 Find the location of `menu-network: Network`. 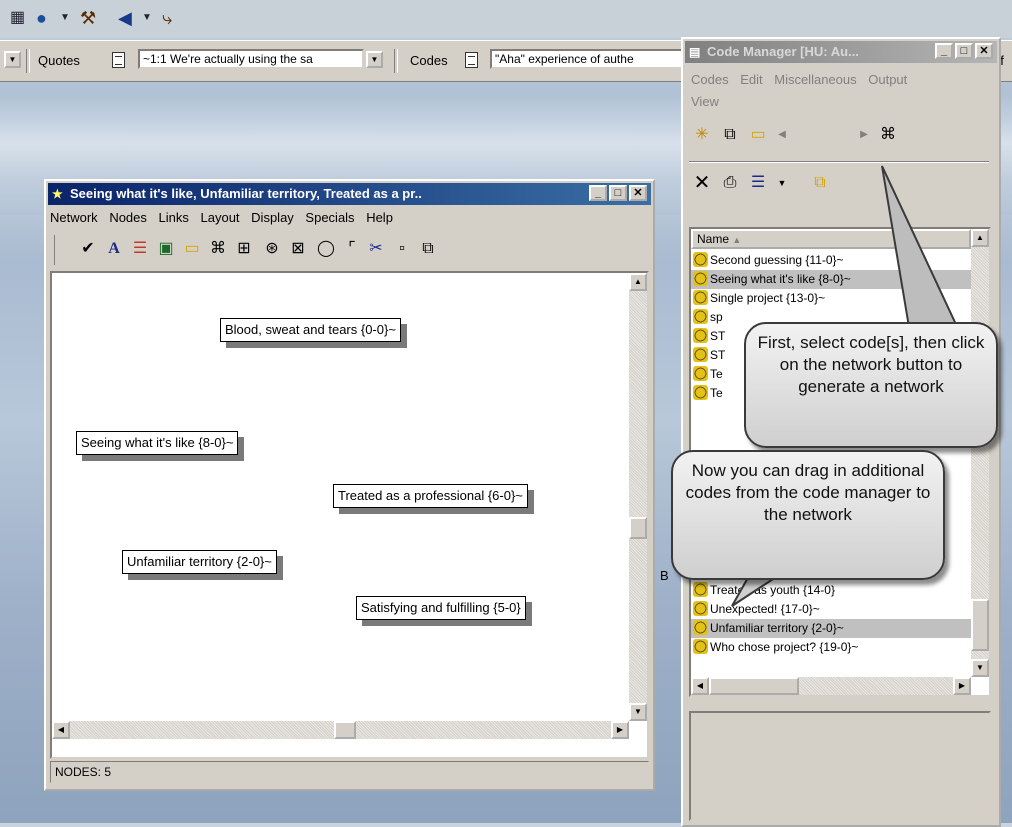

menu-network: Network is located at coordinates (74, 217).